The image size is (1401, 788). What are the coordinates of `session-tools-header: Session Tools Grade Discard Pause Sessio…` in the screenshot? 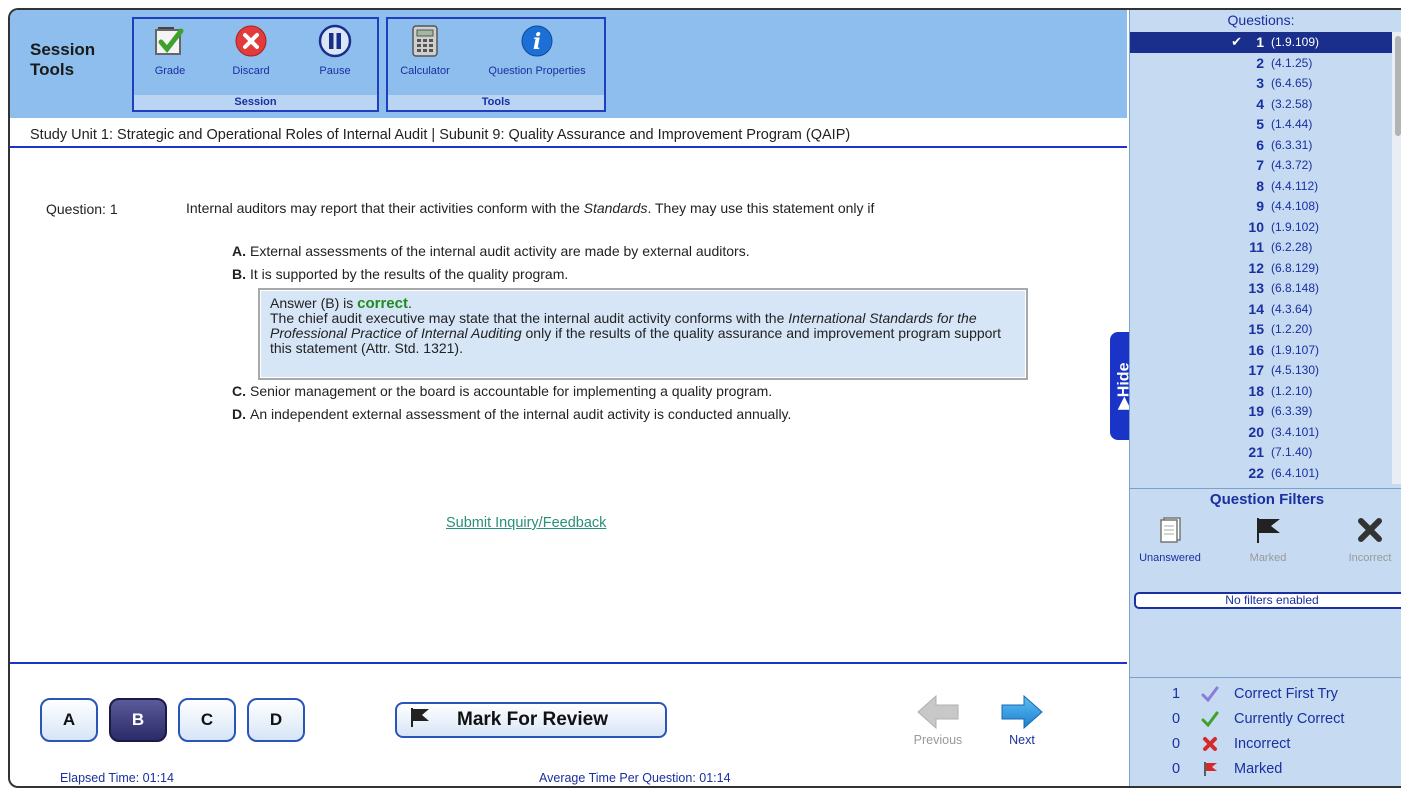 It's located at (568, 64).